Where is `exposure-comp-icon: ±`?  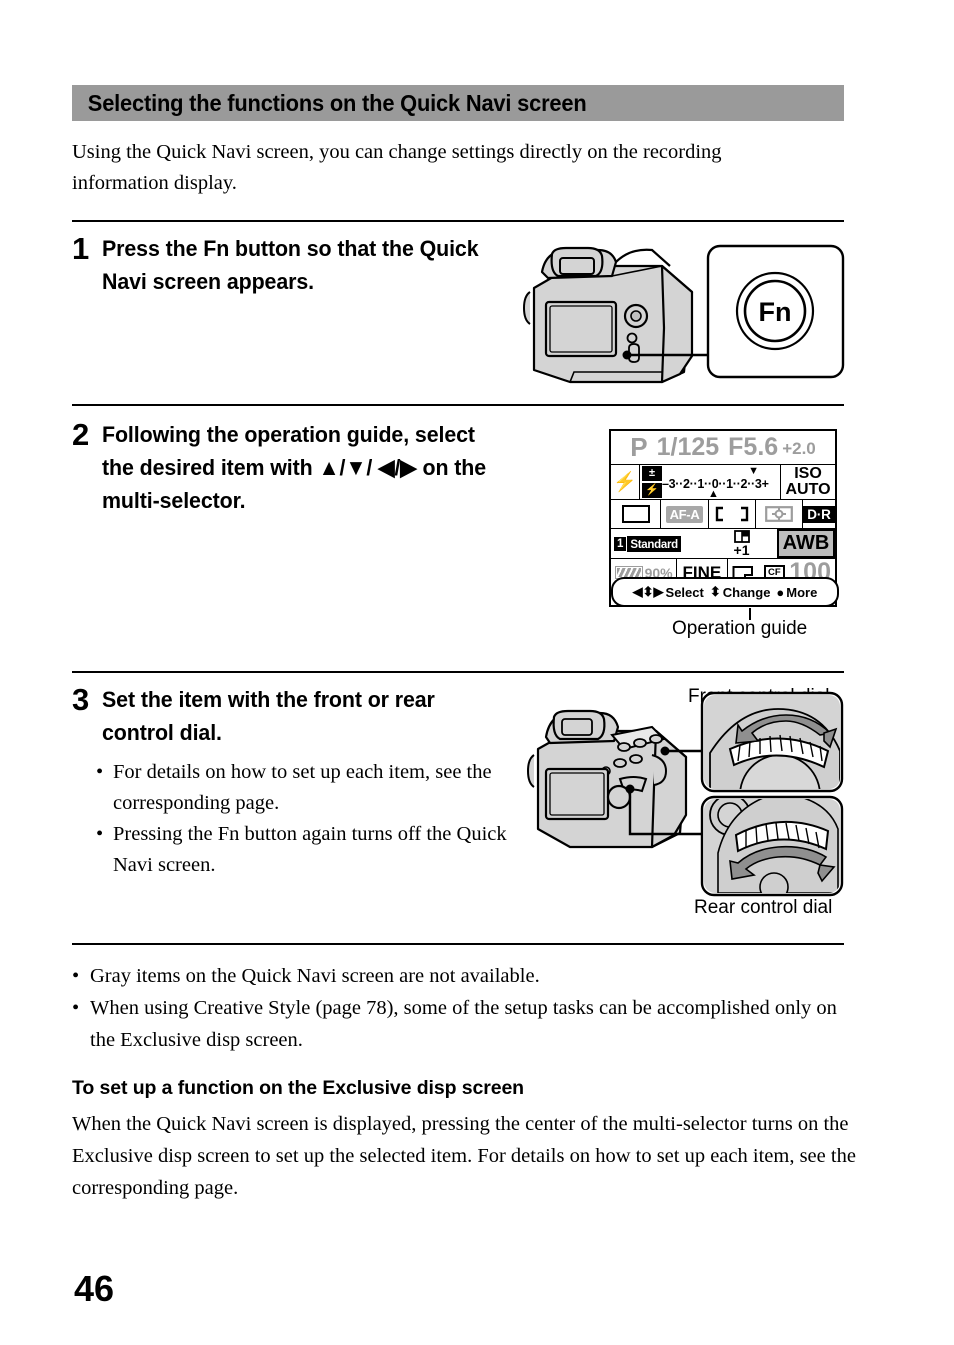 exposure-comp-icon: ± is located at coordinates (652, 474).